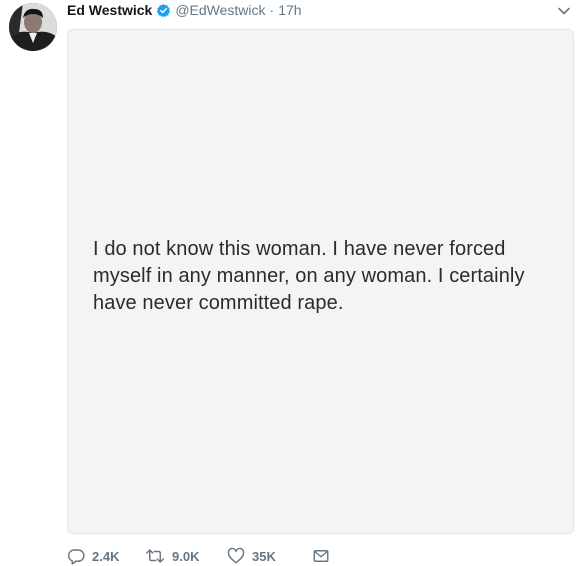  Describe the element at coordinates (236, 556) in the screenshot. I see `heart-icon` at that location.